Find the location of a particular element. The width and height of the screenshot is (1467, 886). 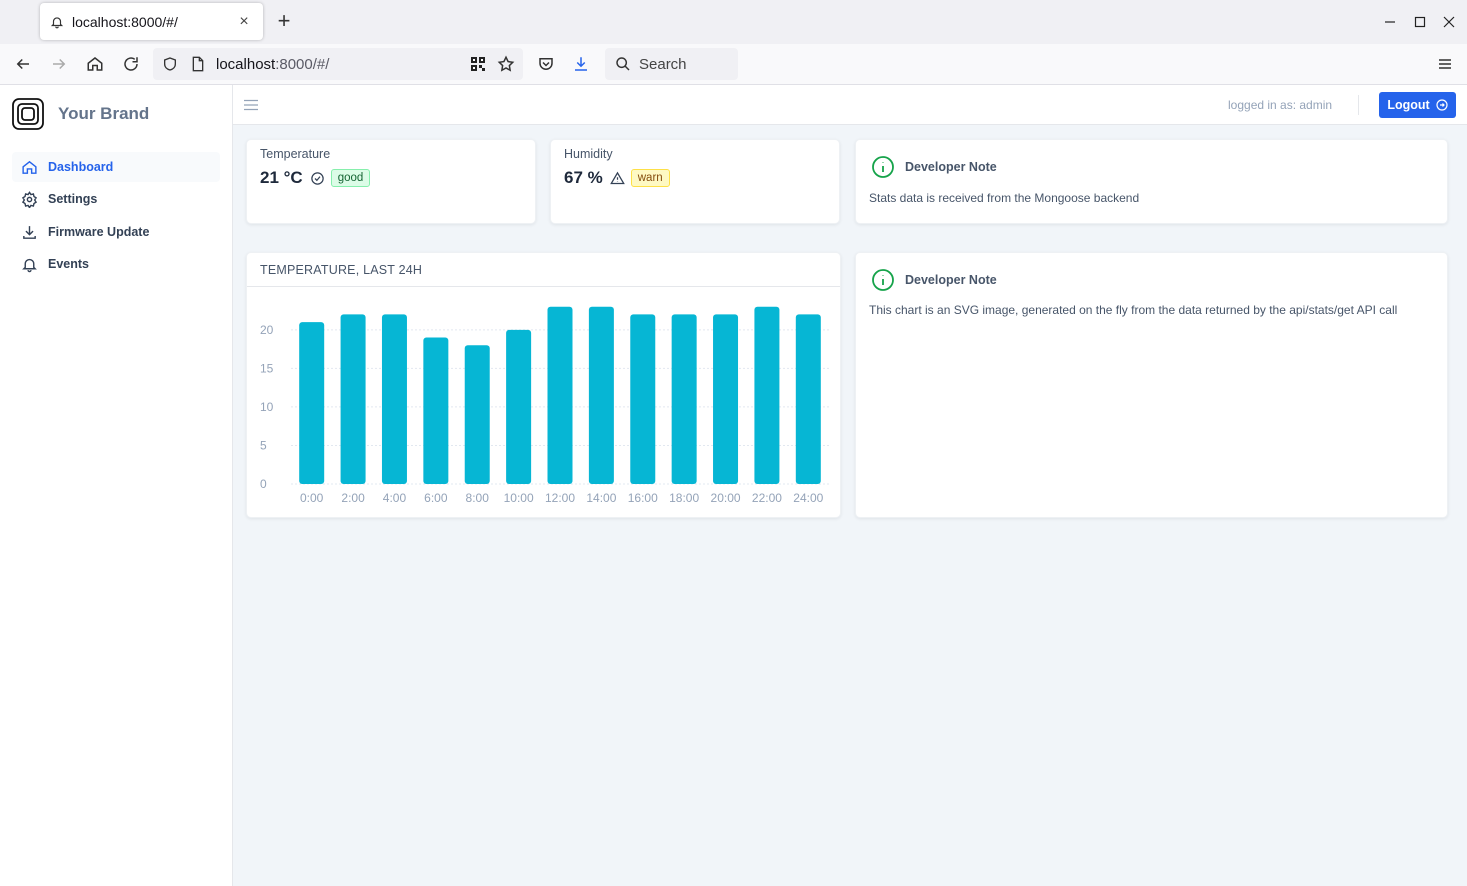

x-tick-label: 18:00 is located at coordinates (684, 498).